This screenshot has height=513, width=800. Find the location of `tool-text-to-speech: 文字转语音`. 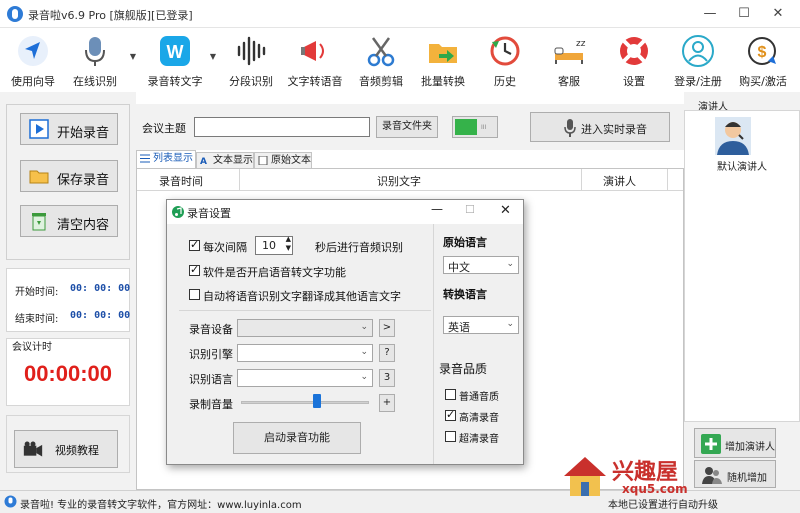

tool-text-to-speech: 文字转语音 is located at coordinates (315, 60).